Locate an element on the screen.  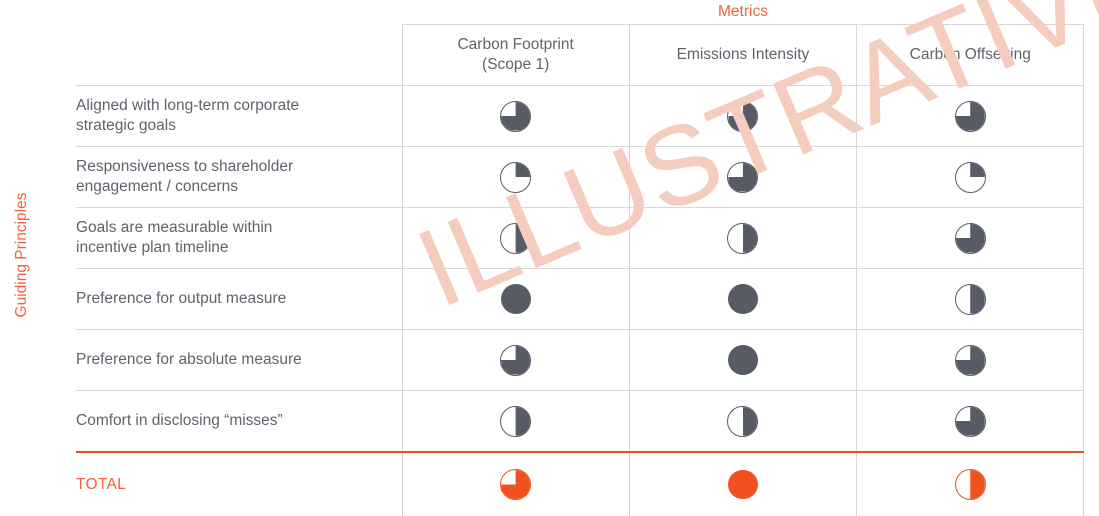
table-row: Preference for absolute measure is located at coordinates (580, 360).